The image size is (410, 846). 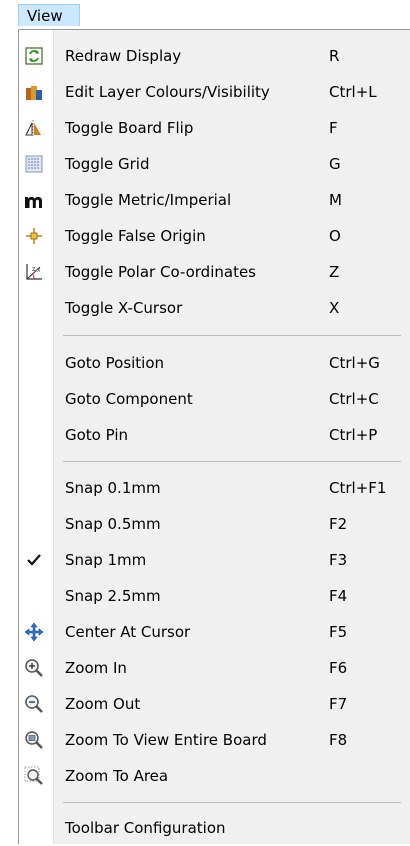 I want to click on menu-item-label: Goto Pin, so click(x=97, y=435).